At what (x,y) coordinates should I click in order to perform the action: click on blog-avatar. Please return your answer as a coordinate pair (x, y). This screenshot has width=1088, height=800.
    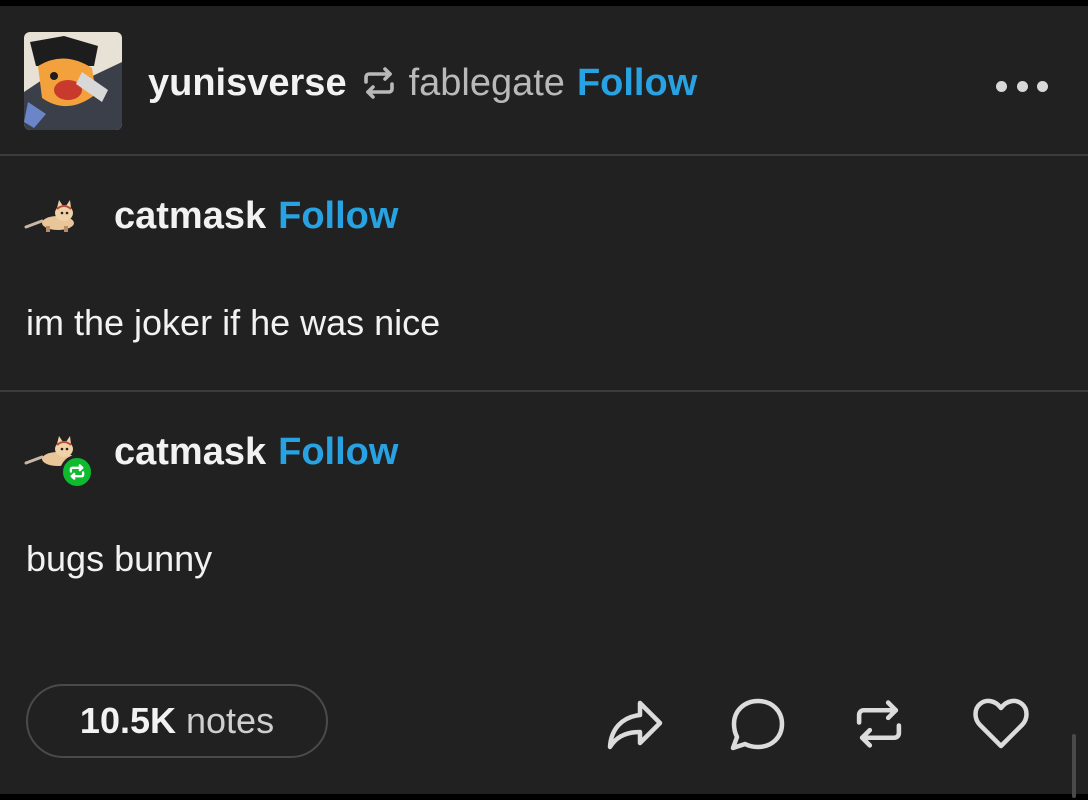
    Looking at the image, I should click on (73, 81).